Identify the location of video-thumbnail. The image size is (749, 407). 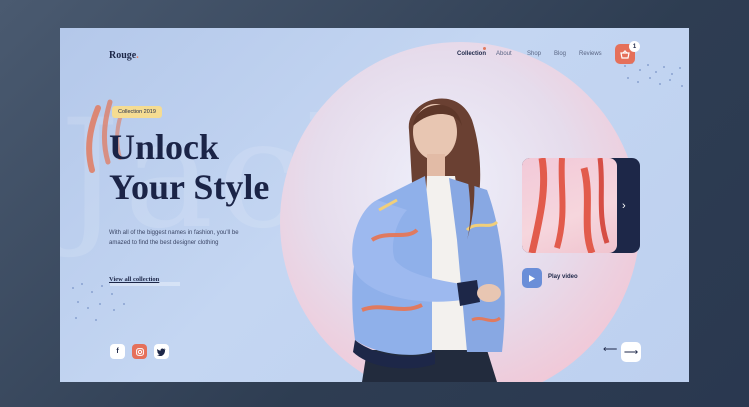
(569, 205).